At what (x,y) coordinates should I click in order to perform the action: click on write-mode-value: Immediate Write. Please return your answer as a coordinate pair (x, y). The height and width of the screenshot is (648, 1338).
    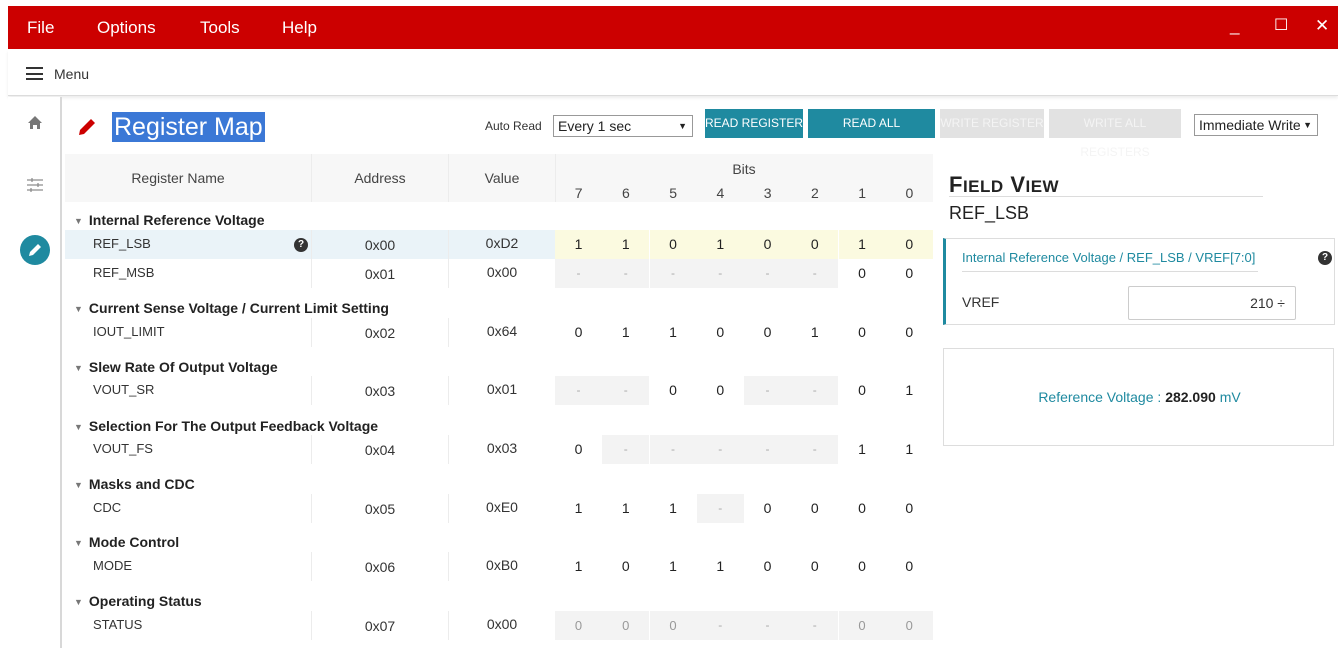
    Looking at the image, I should click on (1250, 125).